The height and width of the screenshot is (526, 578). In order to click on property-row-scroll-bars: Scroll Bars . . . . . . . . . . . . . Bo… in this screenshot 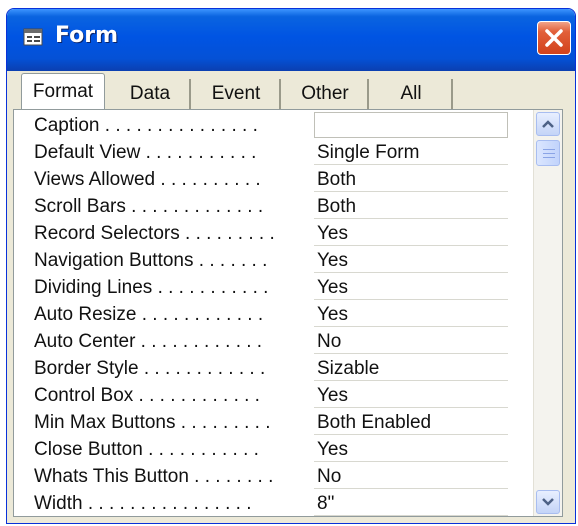, I will do `click(276, 206)`.